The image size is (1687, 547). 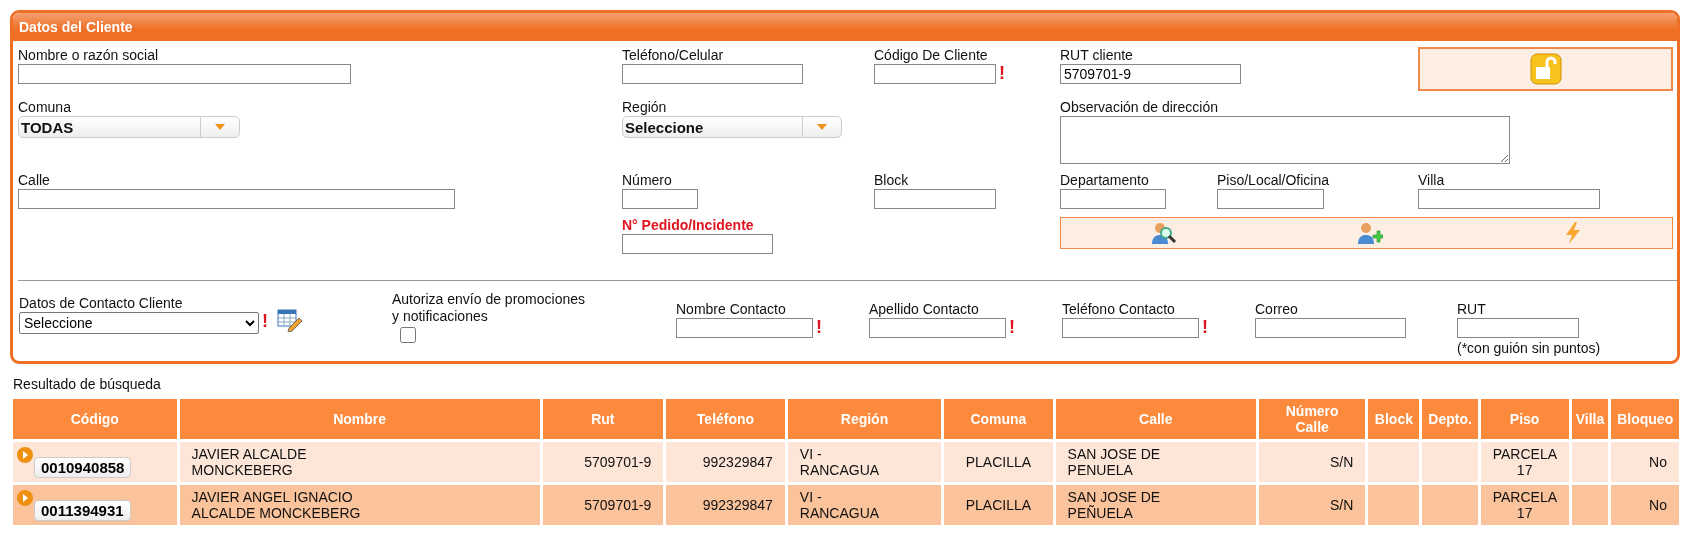 I want to click on field-label: N° Pedido/Incidente, so click(x=688, y=225).